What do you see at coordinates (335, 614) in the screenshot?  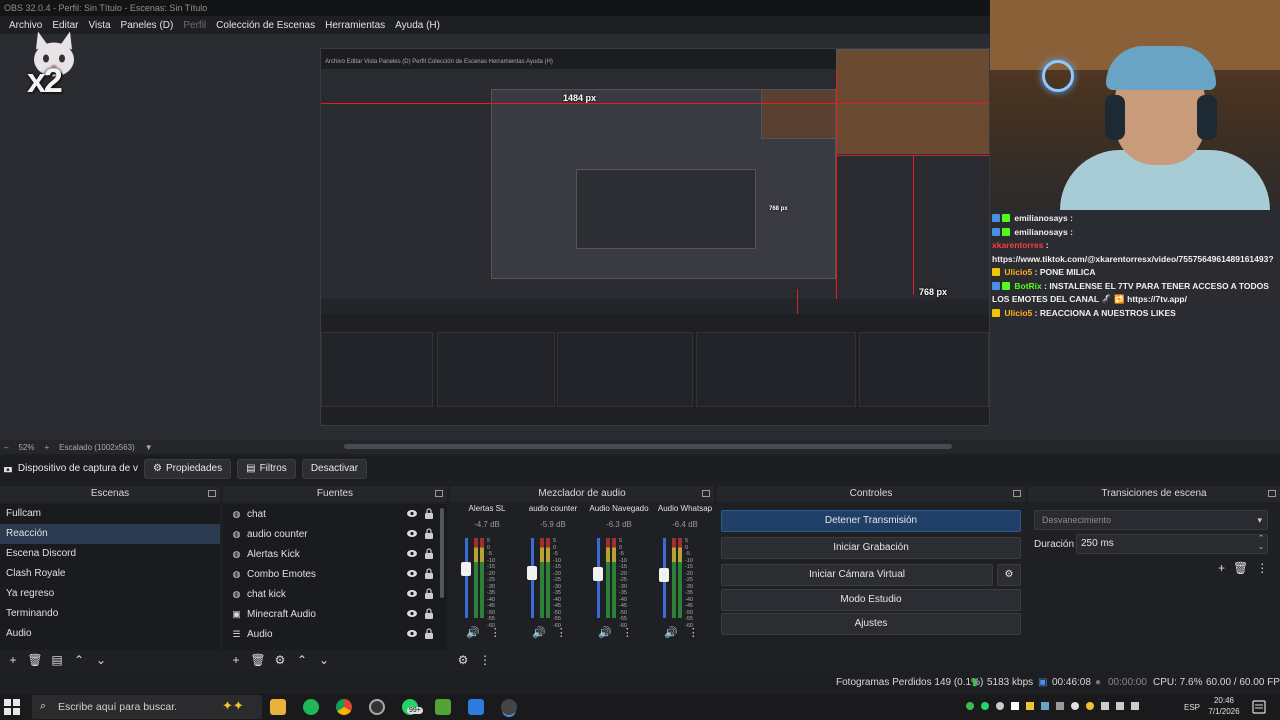 I see `source-item-minecraft-audio: ▣ Minecraft Audio` at bounding box center [335, 614].